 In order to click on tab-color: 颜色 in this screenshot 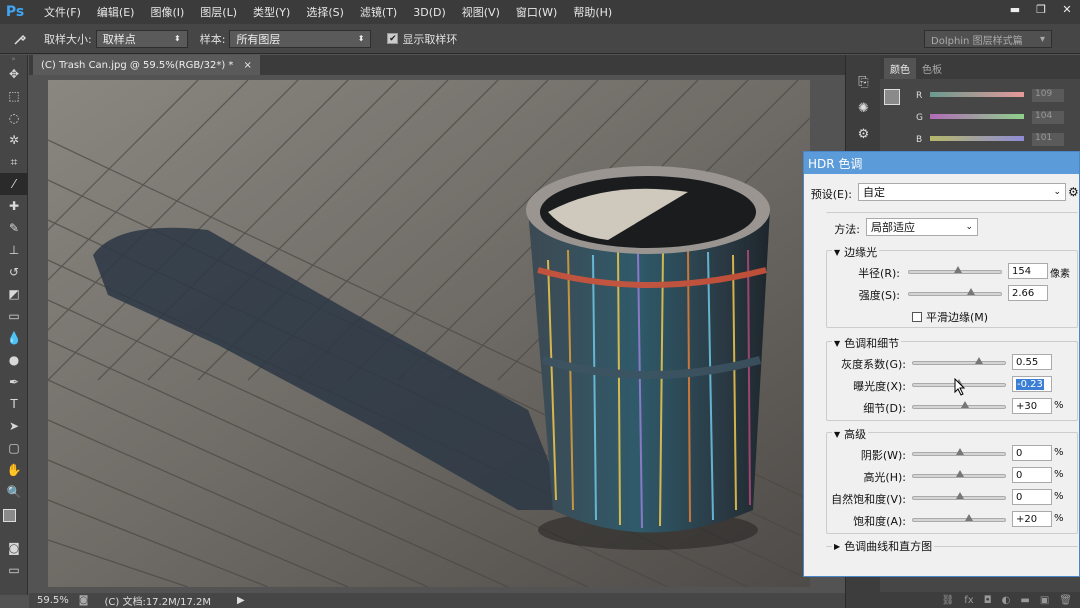, I will do `click(900, 68)`.